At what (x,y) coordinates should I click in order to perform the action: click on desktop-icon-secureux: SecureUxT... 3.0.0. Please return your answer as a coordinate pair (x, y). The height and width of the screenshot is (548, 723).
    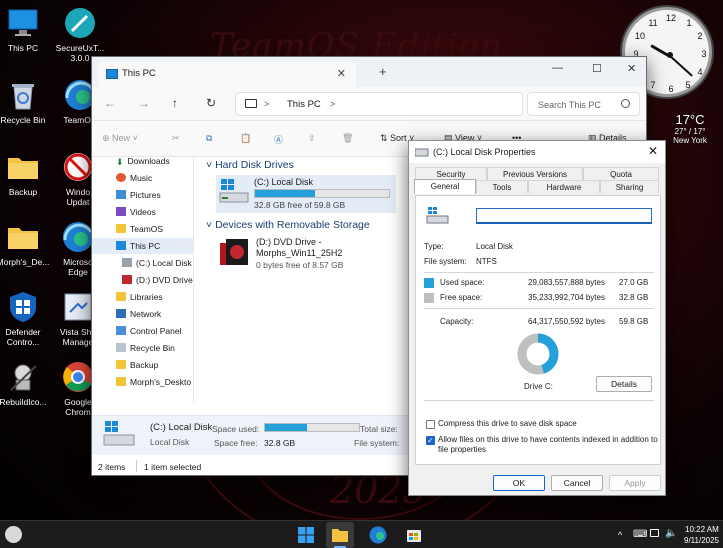
    Looking at the image, I should click on (80, 34).